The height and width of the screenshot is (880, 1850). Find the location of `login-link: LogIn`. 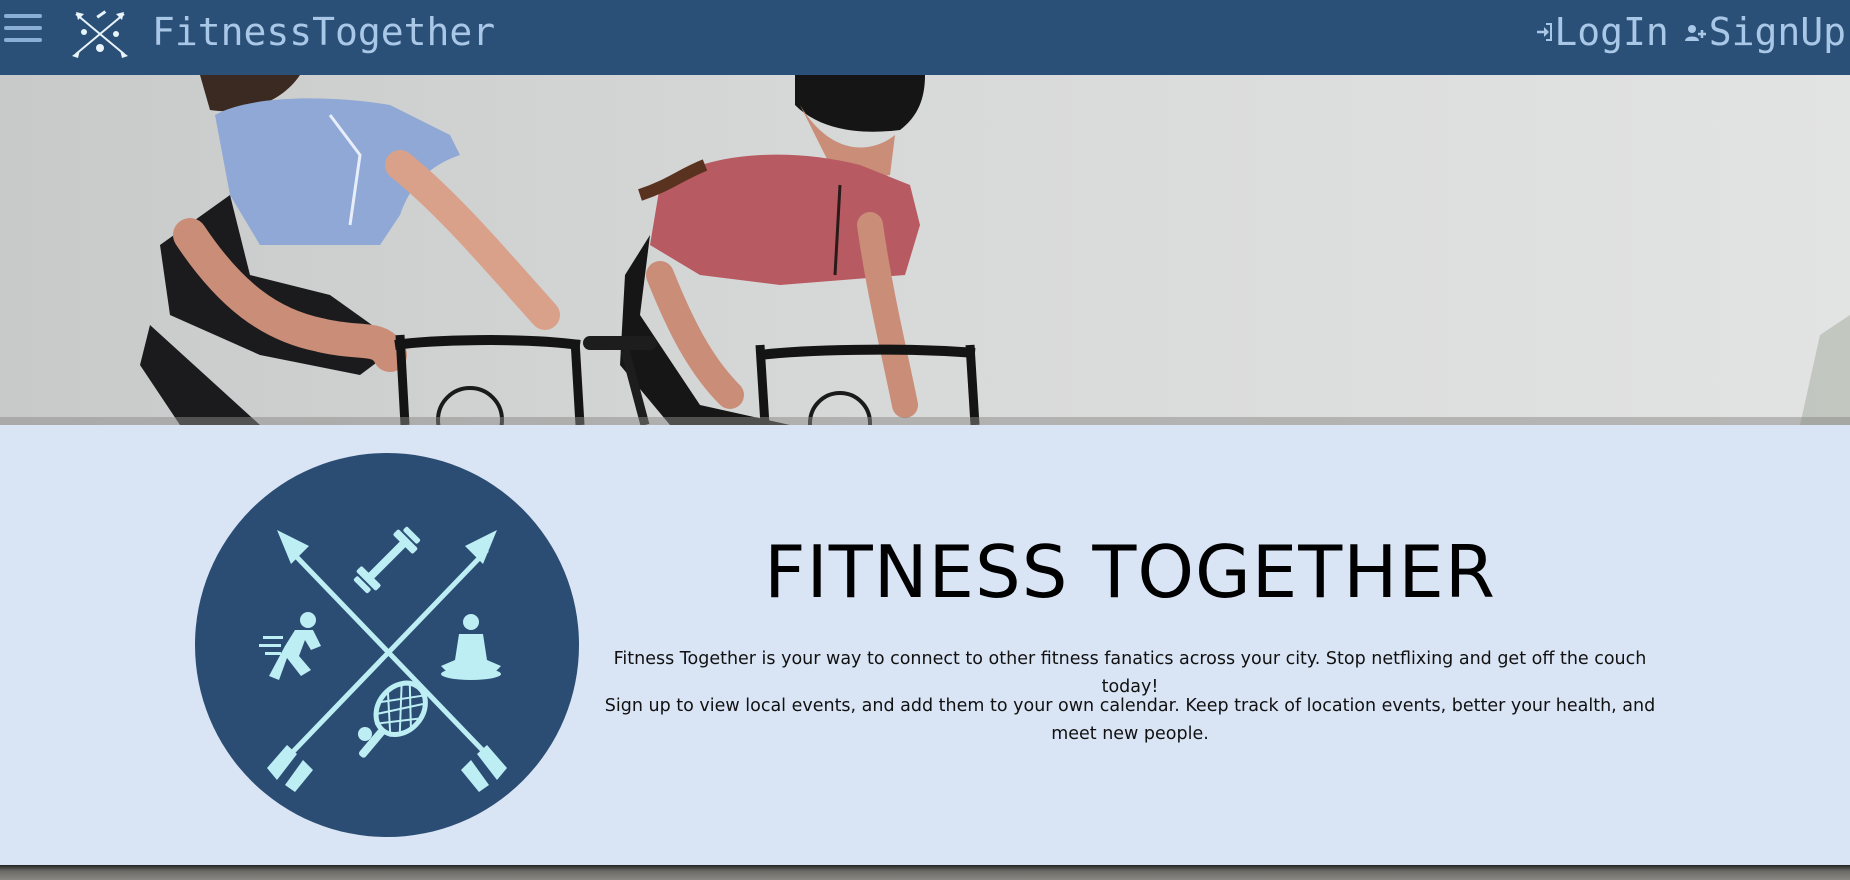

login-link: LogIn is located at coordinates (1602, 32).